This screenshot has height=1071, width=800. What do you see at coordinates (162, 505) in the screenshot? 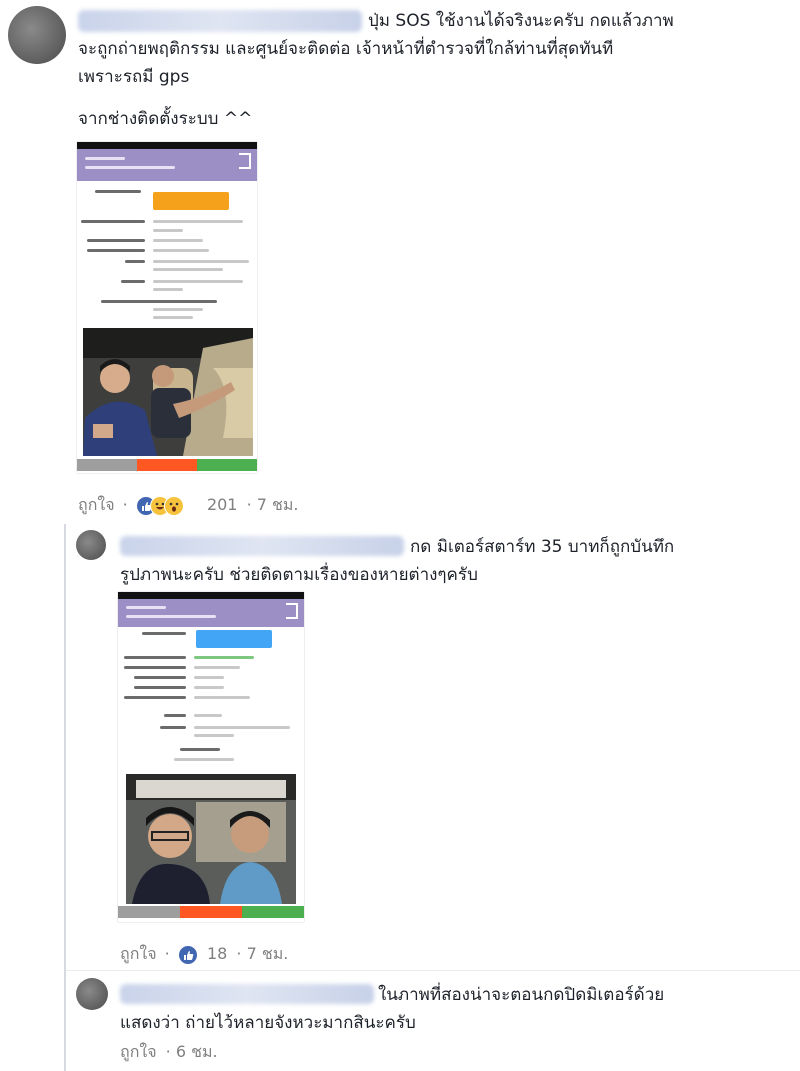
I see `reactions` at bounding box center [162, 505].